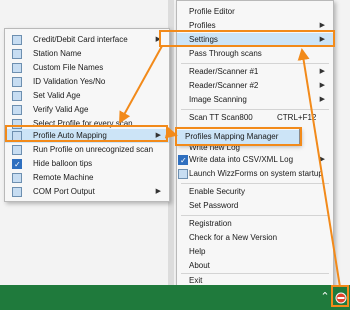  I want to click on menu-item-label: ID Validation Yes/No, so click(69, 81).